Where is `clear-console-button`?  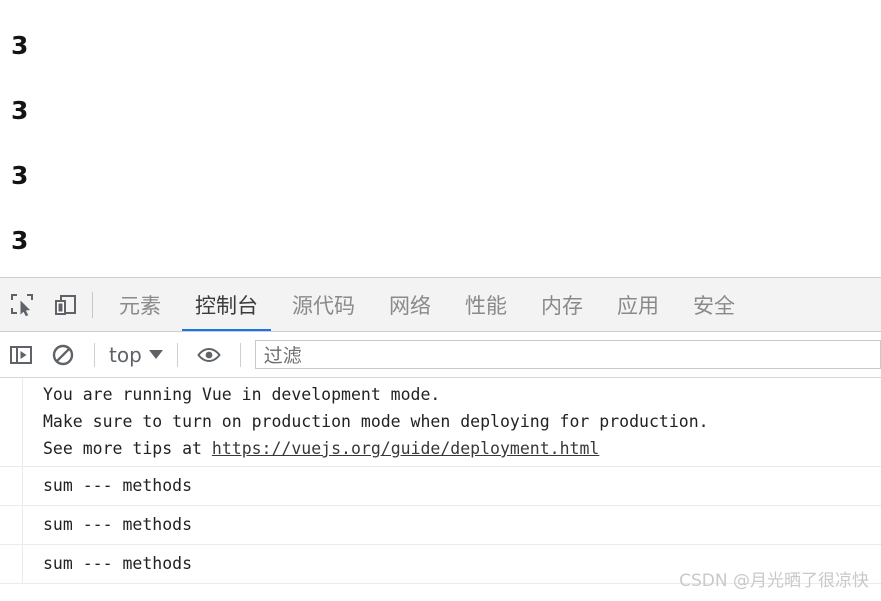 clear-console-button is located at coordinates (63, 355).